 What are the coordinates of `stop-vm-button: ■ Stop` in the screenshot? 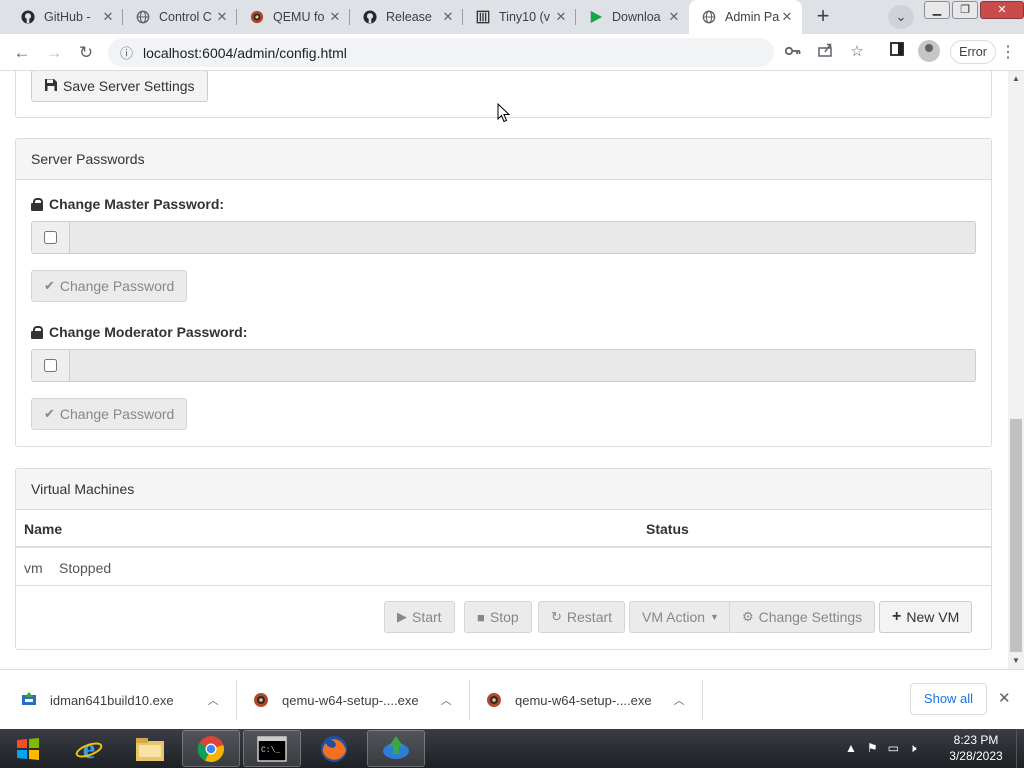 It's located at (498, 617).